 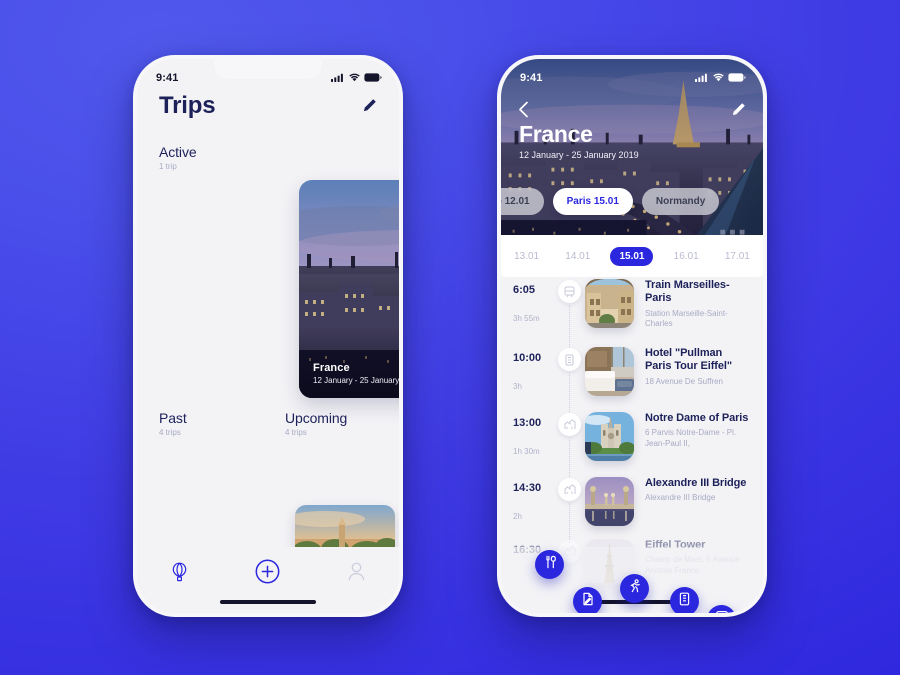 What do you see at coordinates (526, 256) in the screenshot?
I see `date-chip: 13.01` at bounding box center [526, 256].